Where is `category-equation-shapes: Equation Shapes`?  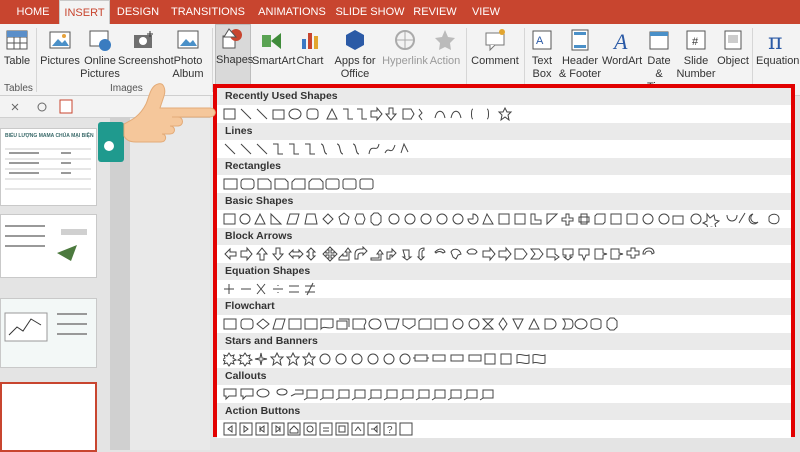 category-equation-shapes: Equation Shapes is located at coordinates (504, 271).